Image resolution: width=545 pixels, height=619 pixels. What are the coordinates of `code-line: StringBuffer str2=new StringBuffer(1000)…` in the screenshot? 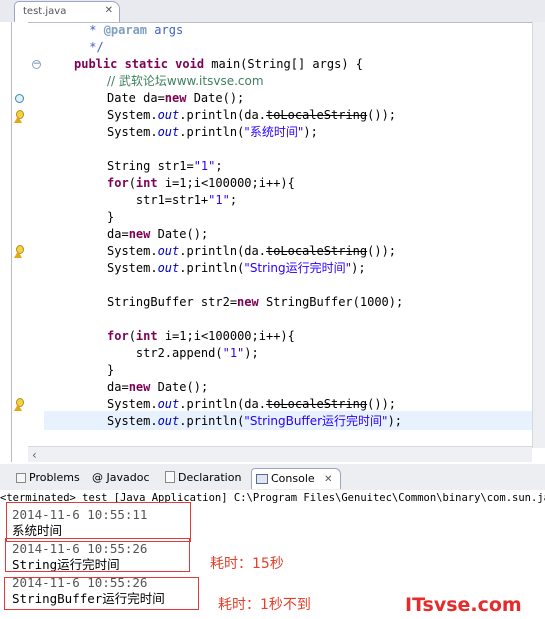 It's located at (255, 302).